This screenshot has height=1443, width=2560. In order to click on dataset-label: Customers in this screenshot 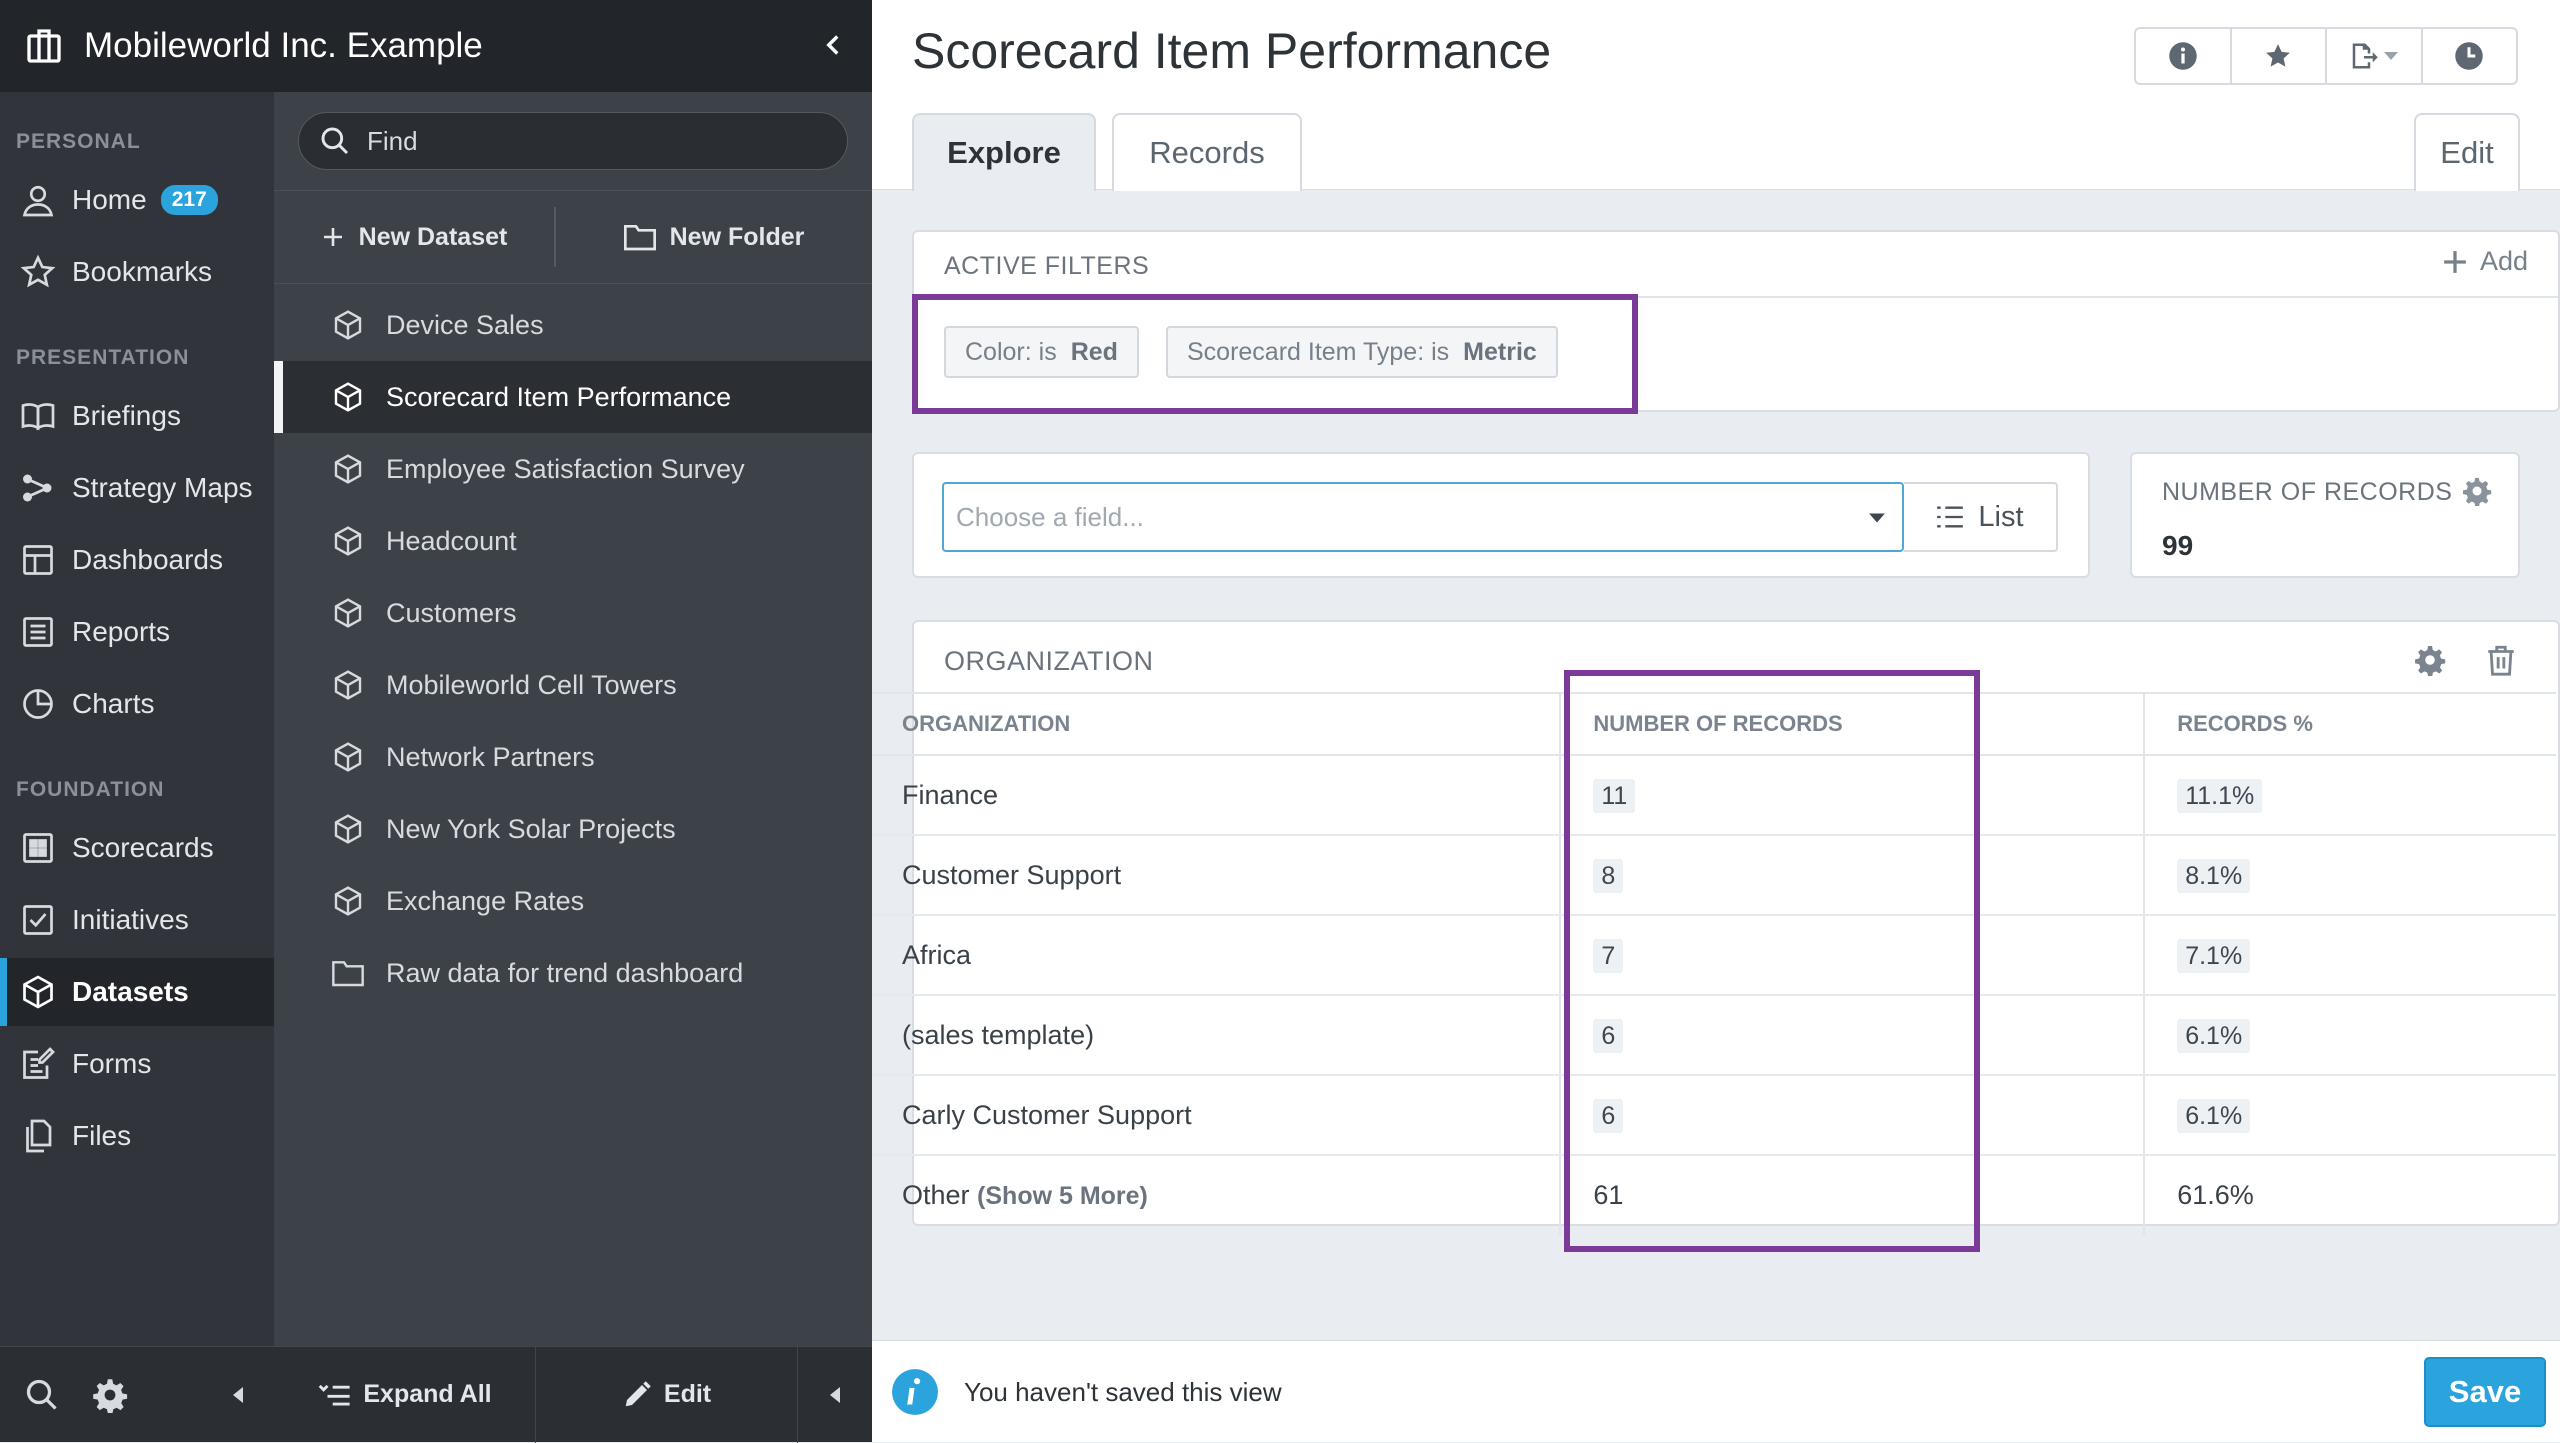, I will do `click(451, 612)`.